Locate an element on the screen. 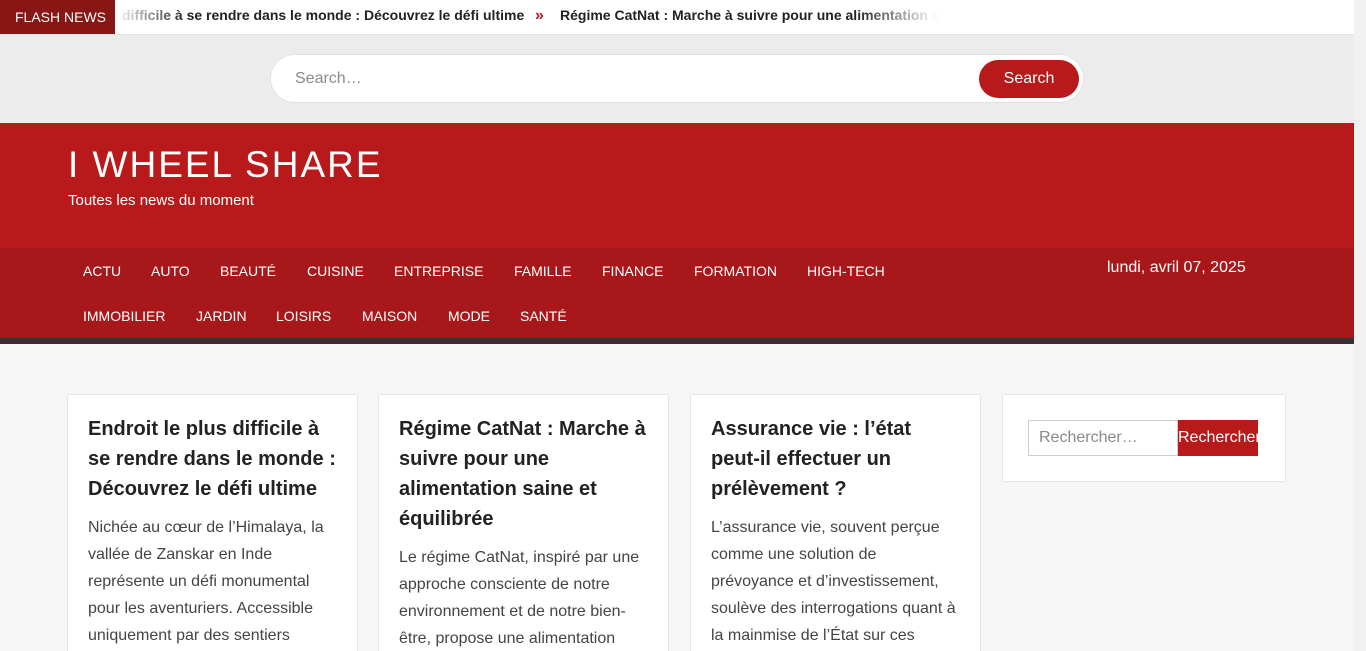  nav-item-famille: FAMILLE is located at coordinates (543, 271).